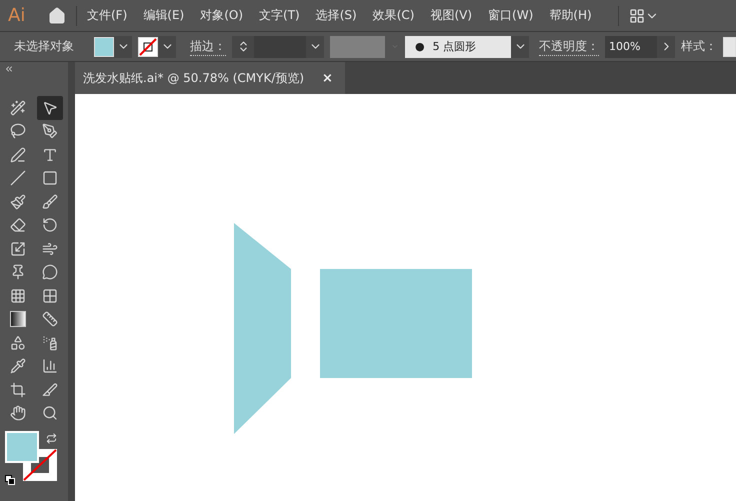 The height and width of the screenshot is (501, 736). I want to click on app-logo: Ai, so click(17, 15).